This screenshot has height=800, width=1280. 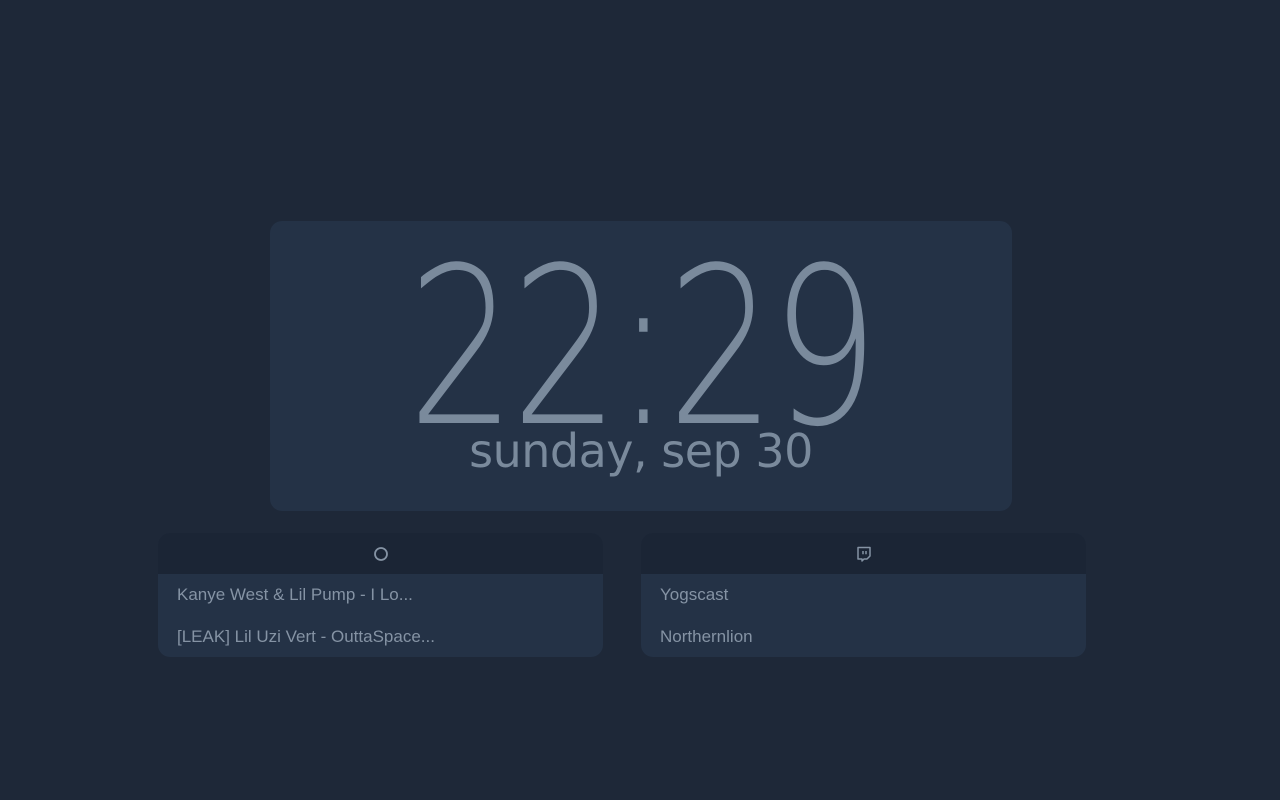 What do you see at coordinates (863, 636) in the screenshot?
I see `twitch-channel-item: Northernlion` at bounding box center [863, 636].